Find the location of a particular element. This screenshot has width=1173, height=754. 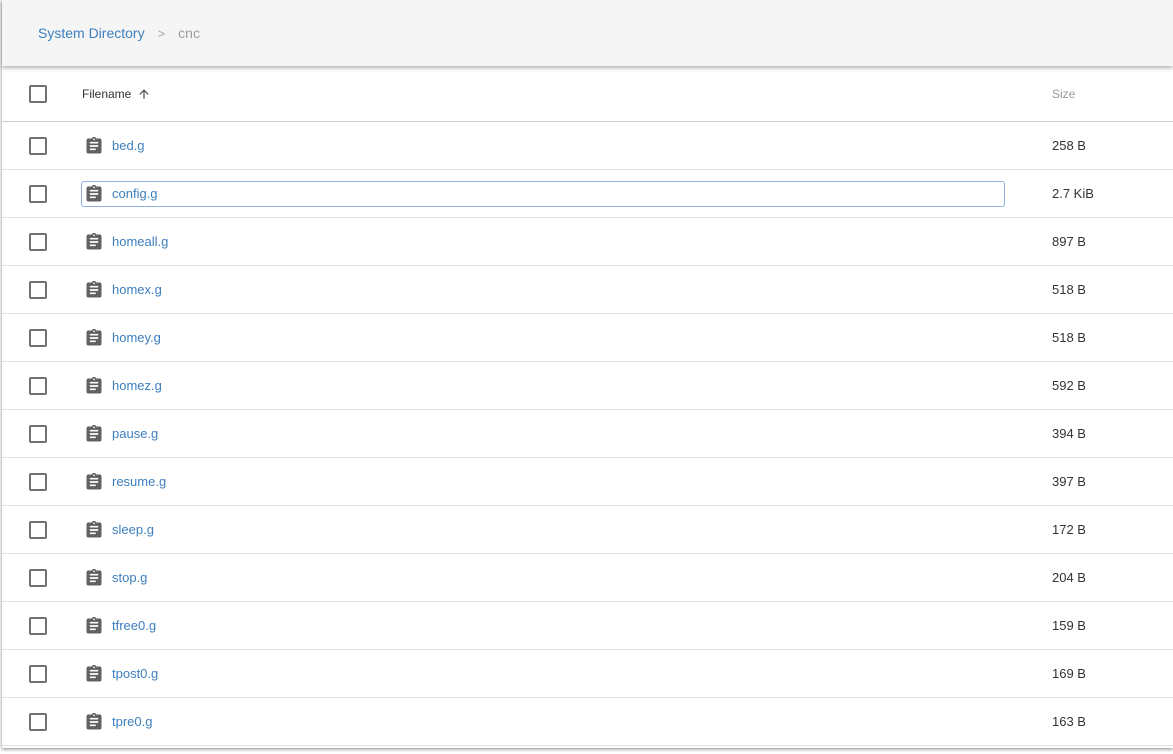

select-all-checkbox is located at coordinates (38, 93).